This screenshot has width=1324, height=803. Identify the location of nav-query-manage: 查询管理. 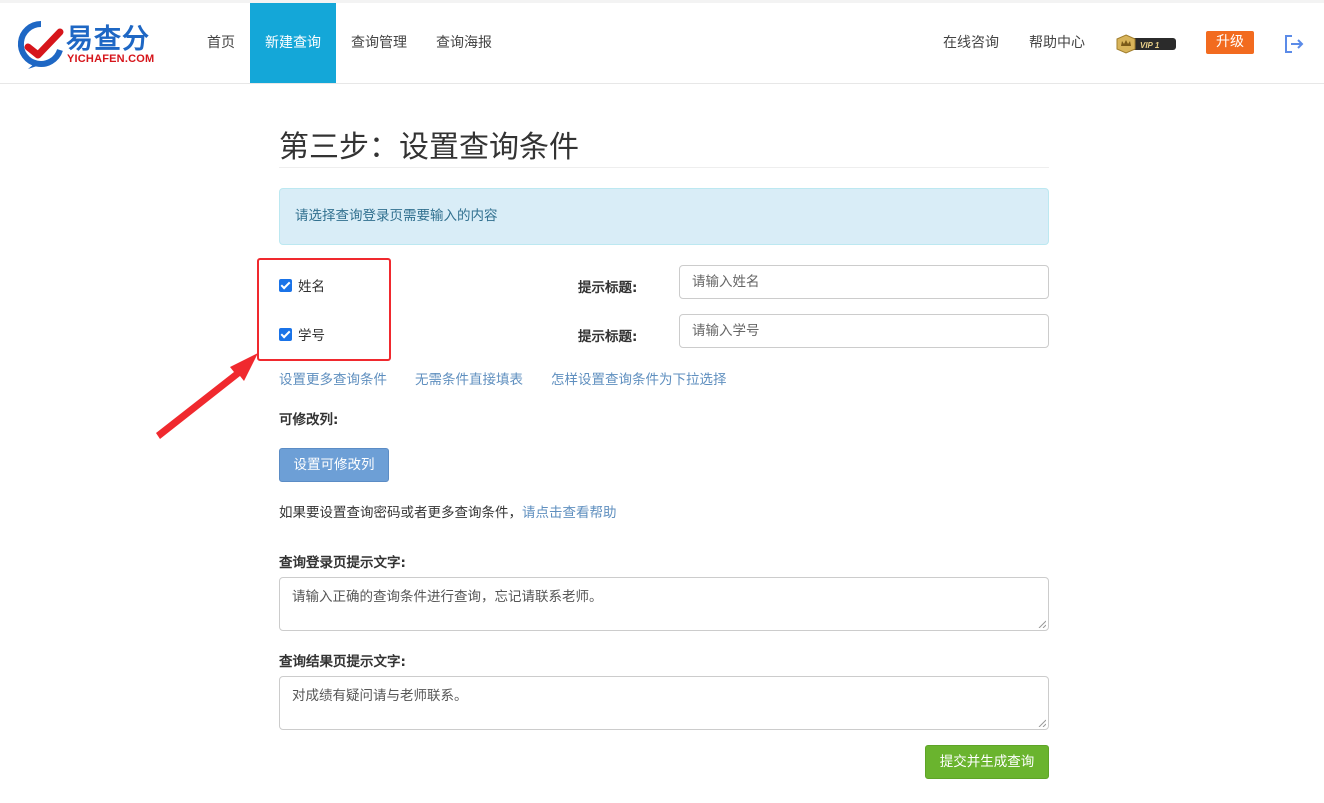
(379, 43).